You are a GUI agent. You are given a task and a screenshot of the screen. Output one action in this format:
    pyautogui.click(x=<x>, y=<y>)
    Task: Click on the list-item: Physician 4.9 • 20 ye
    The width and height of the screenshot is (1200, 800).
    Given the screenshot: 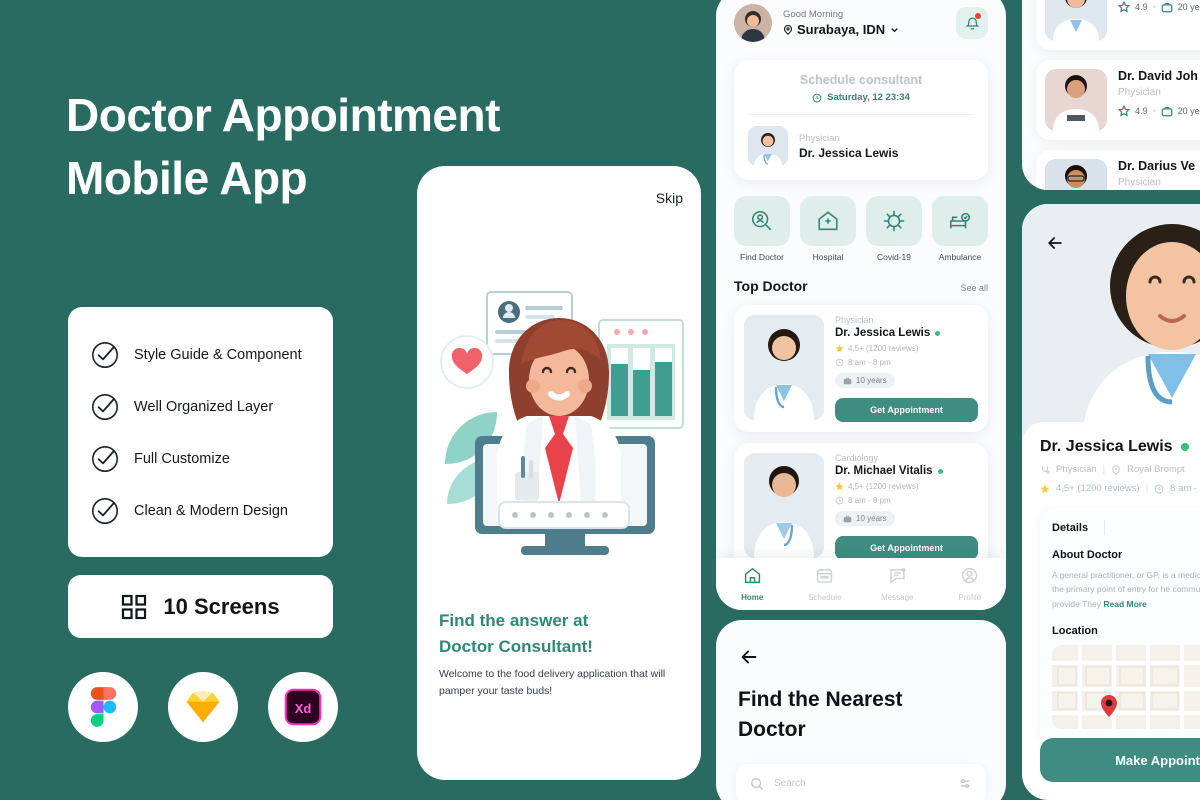 What is the action you would take?
    pyautogui.click(x=1118, y=25)
    